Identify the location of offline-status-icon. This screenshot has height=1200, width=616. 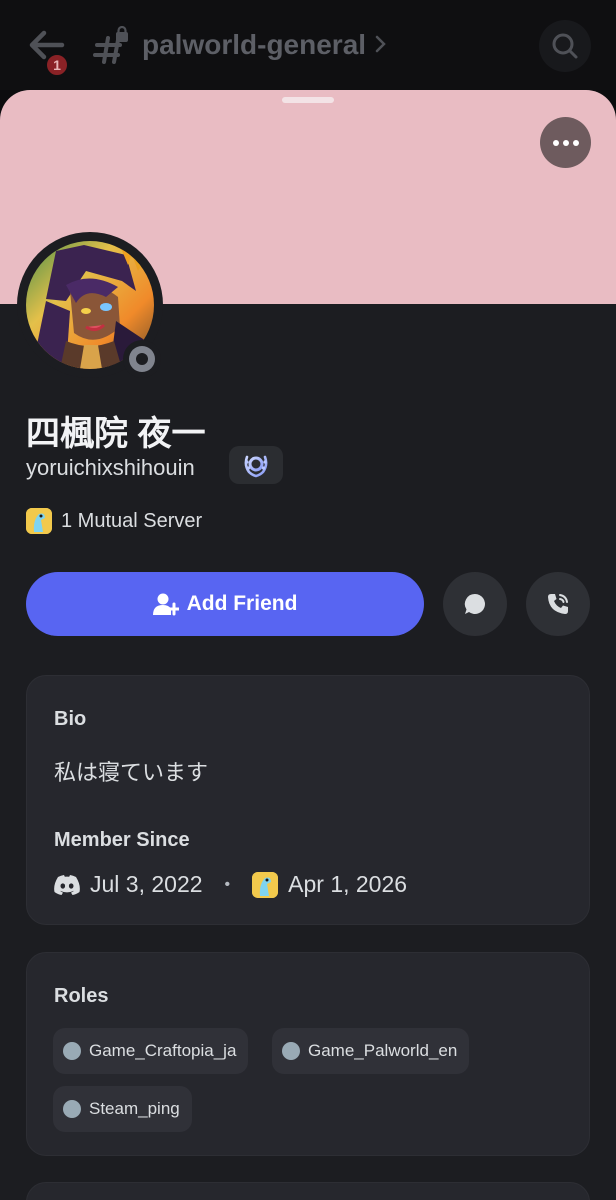
(142, 359).